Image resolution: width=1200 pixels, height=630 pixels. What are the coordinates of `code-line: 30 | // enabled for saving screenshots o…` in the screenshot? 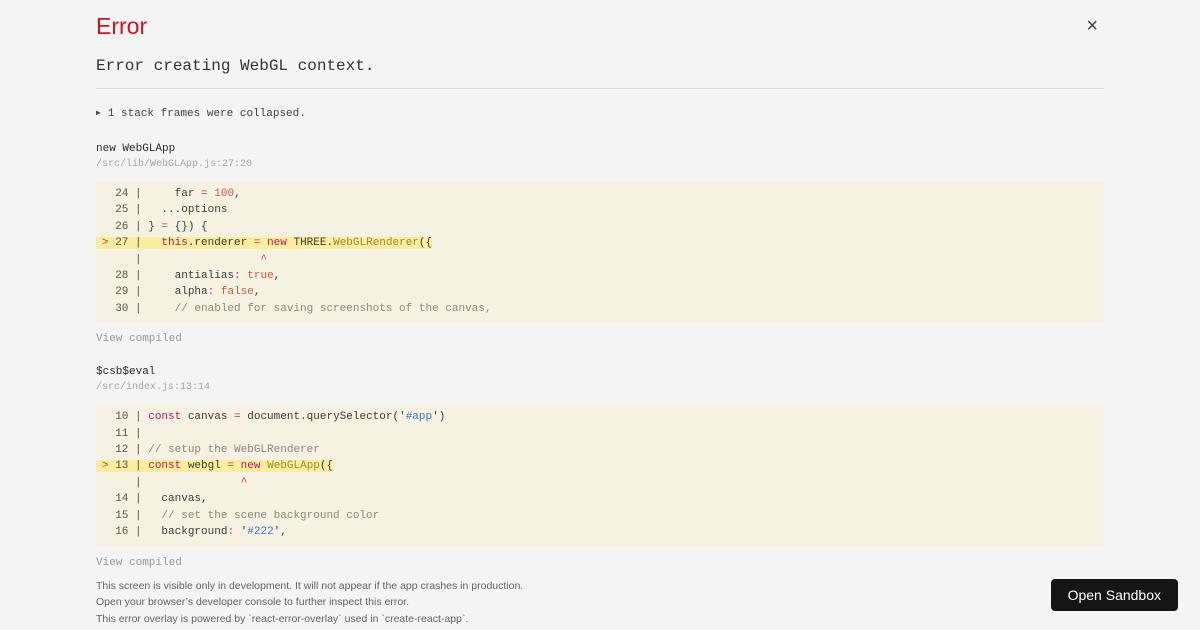 It's located at (297, 308).